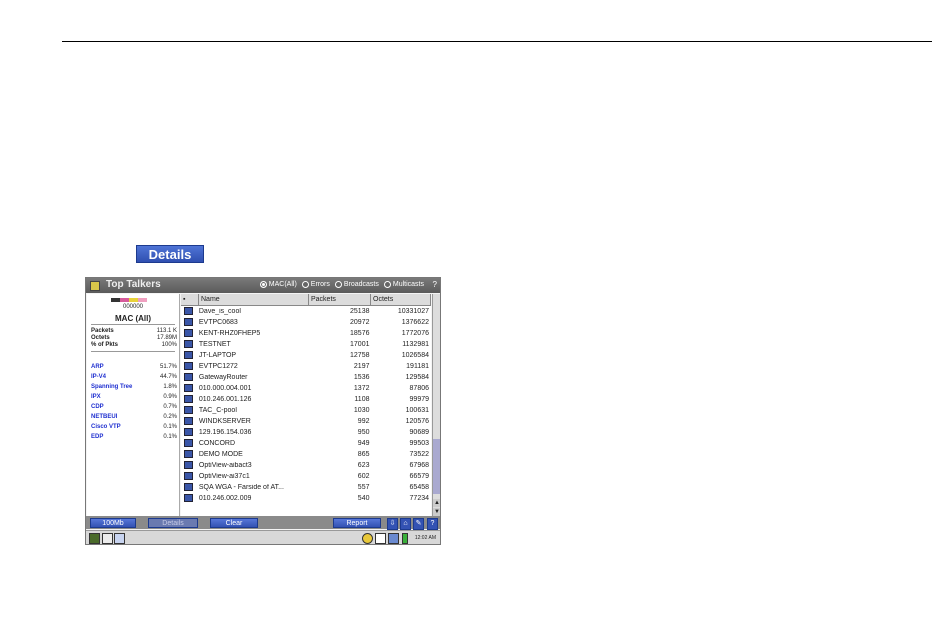 The image size is (950, 638). I want to click on color-legend-icon, so click(129, 300).